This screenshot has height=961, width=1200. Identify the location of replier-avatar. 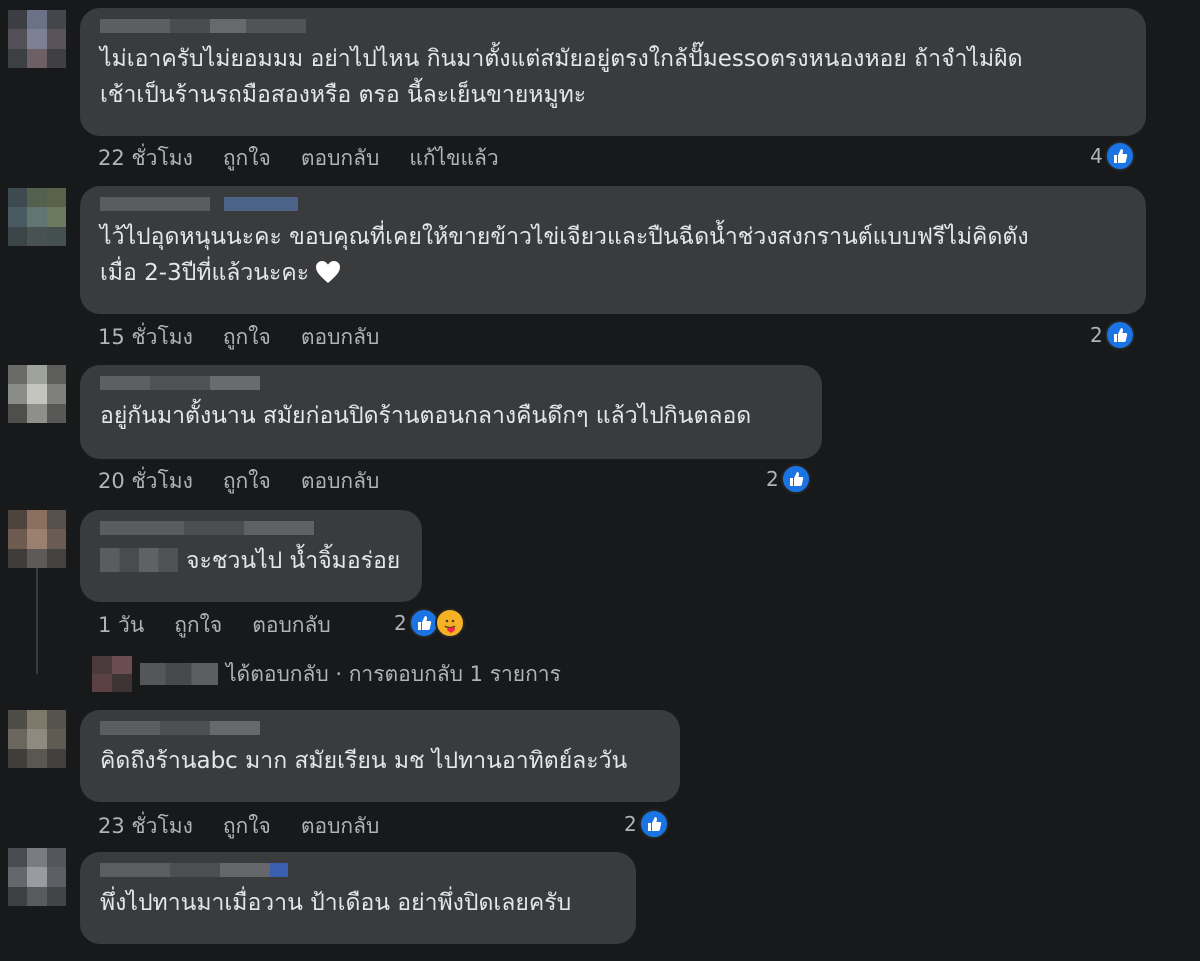
(112, 674).